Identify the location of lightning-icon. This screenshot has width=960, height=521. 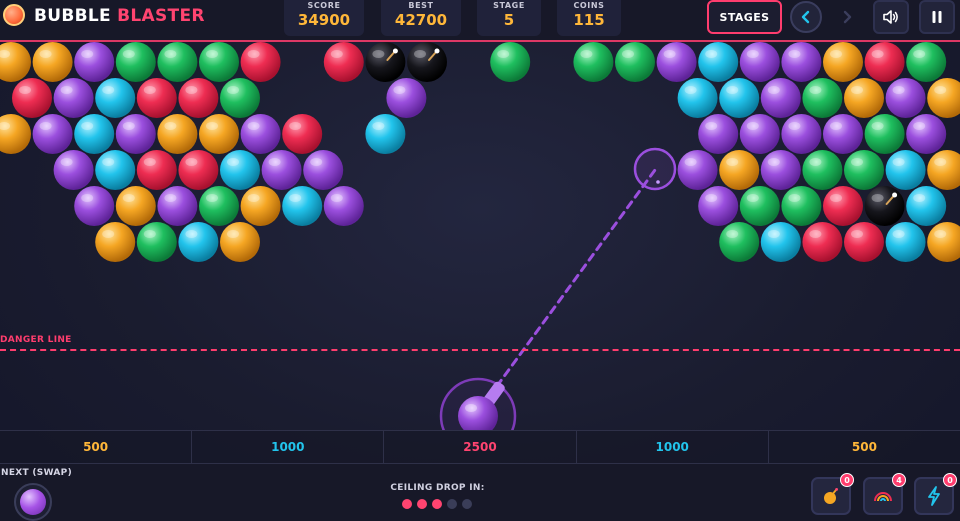
(934, 496).